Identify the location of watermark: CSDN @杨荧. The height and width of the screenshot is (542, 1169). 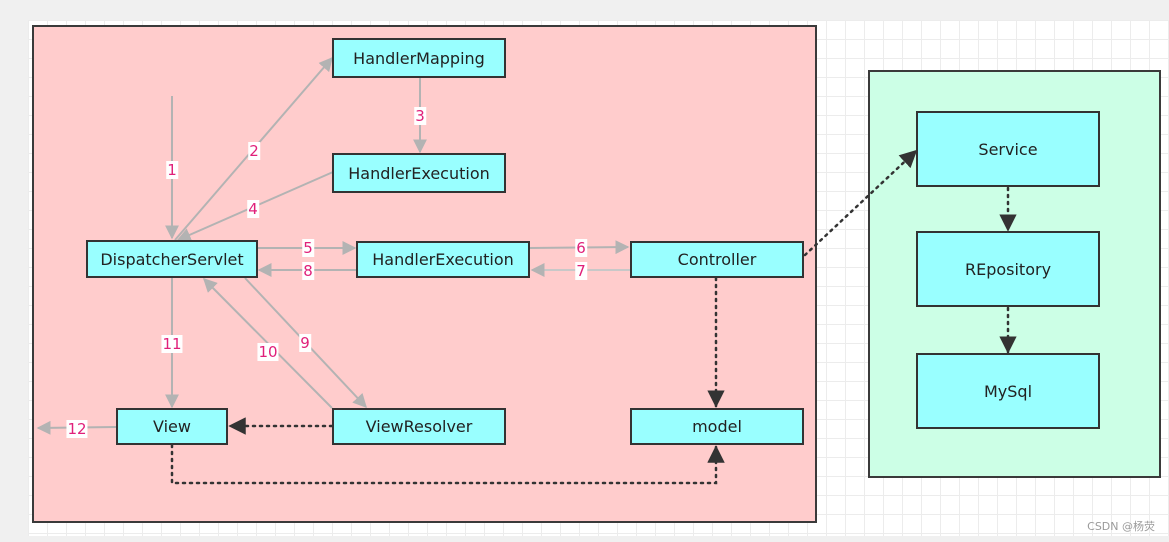
(1121, 526).